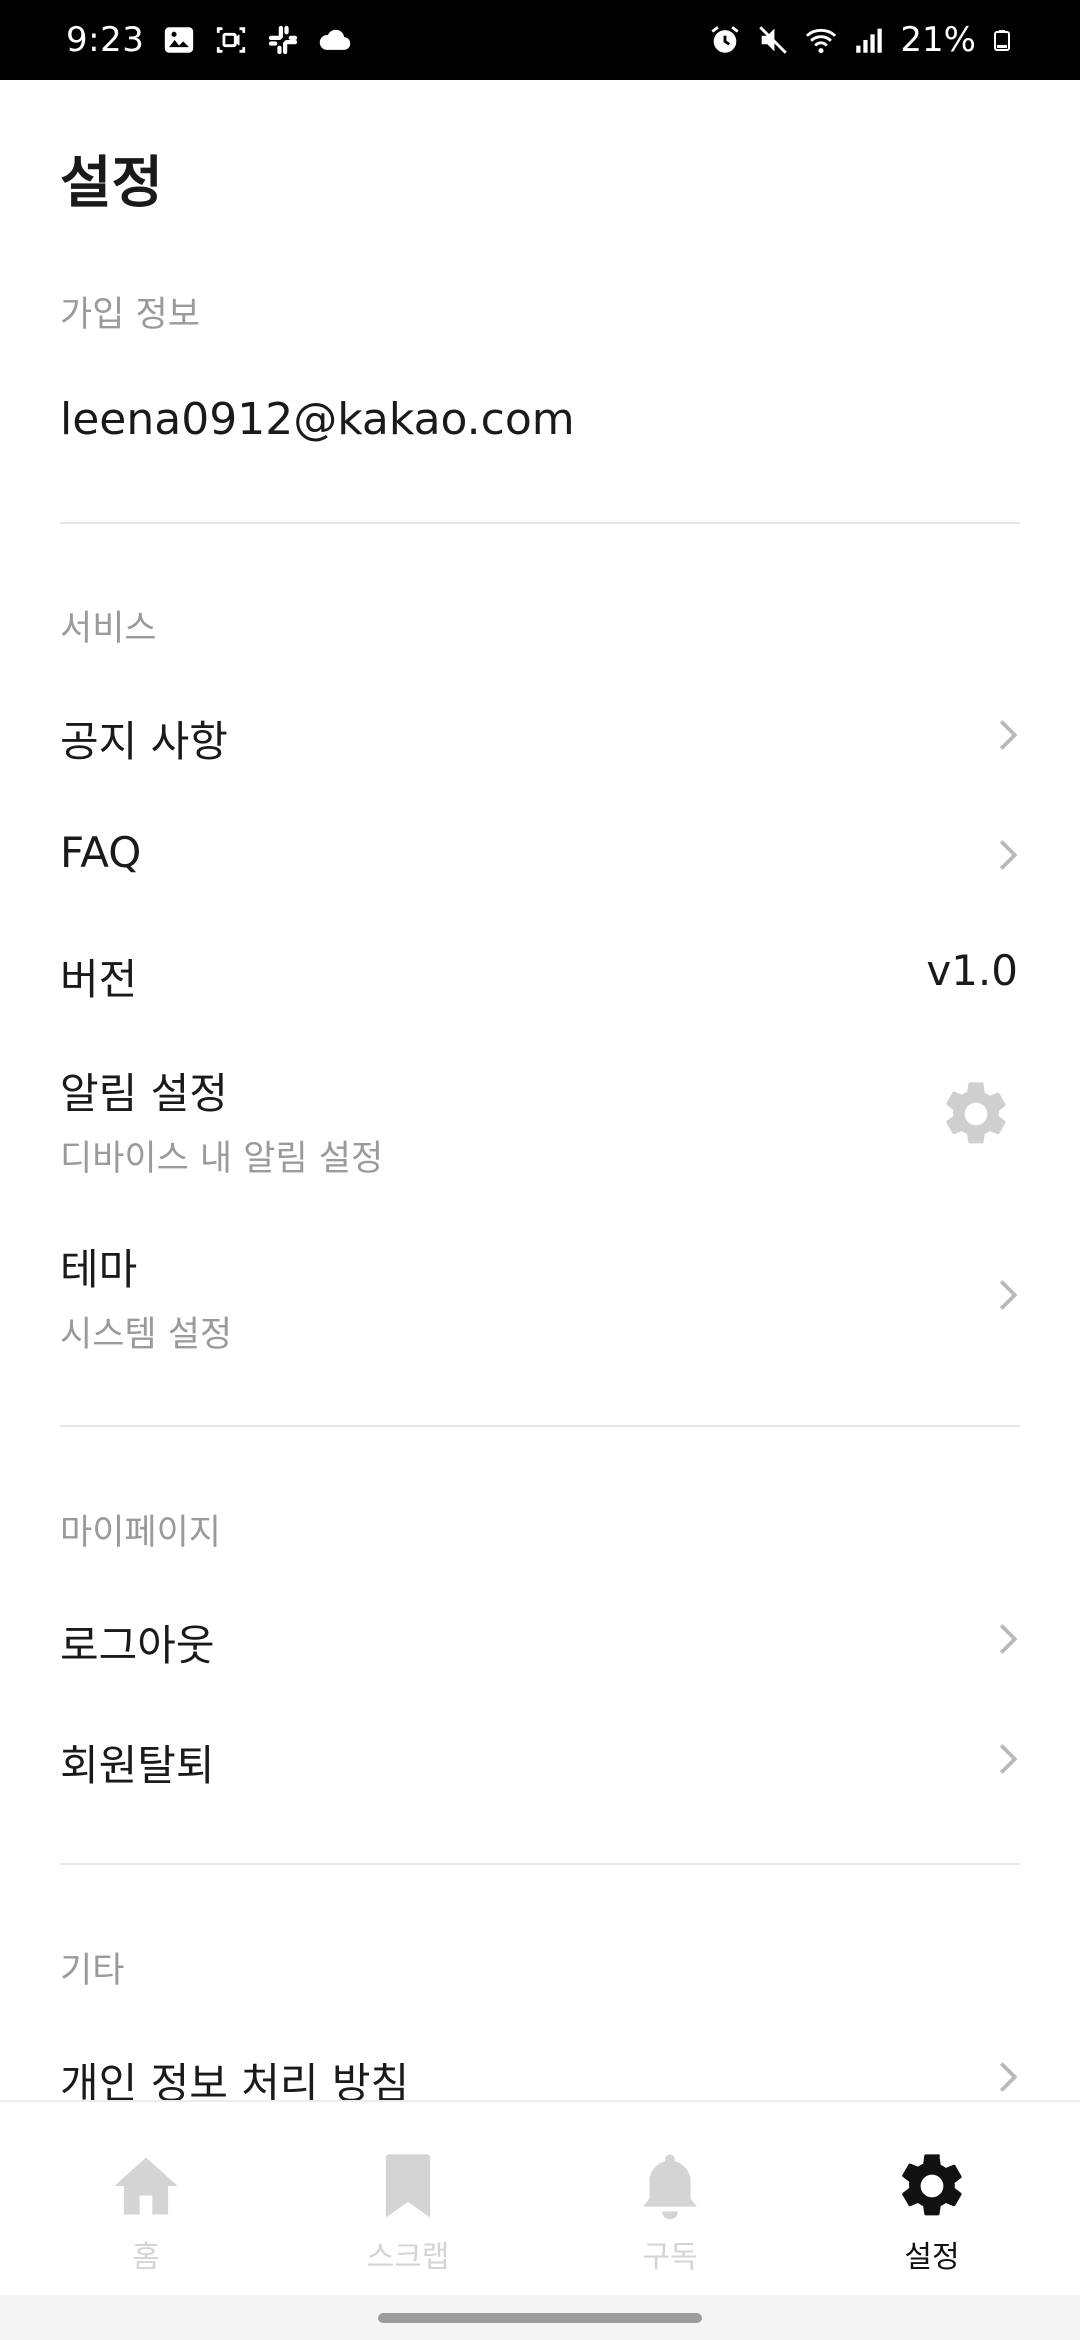  Describe the element at coordinates (540, 2066) in the screenshot. I see `privacy-policy-row: 개인 정보 처리 방침` at that location.